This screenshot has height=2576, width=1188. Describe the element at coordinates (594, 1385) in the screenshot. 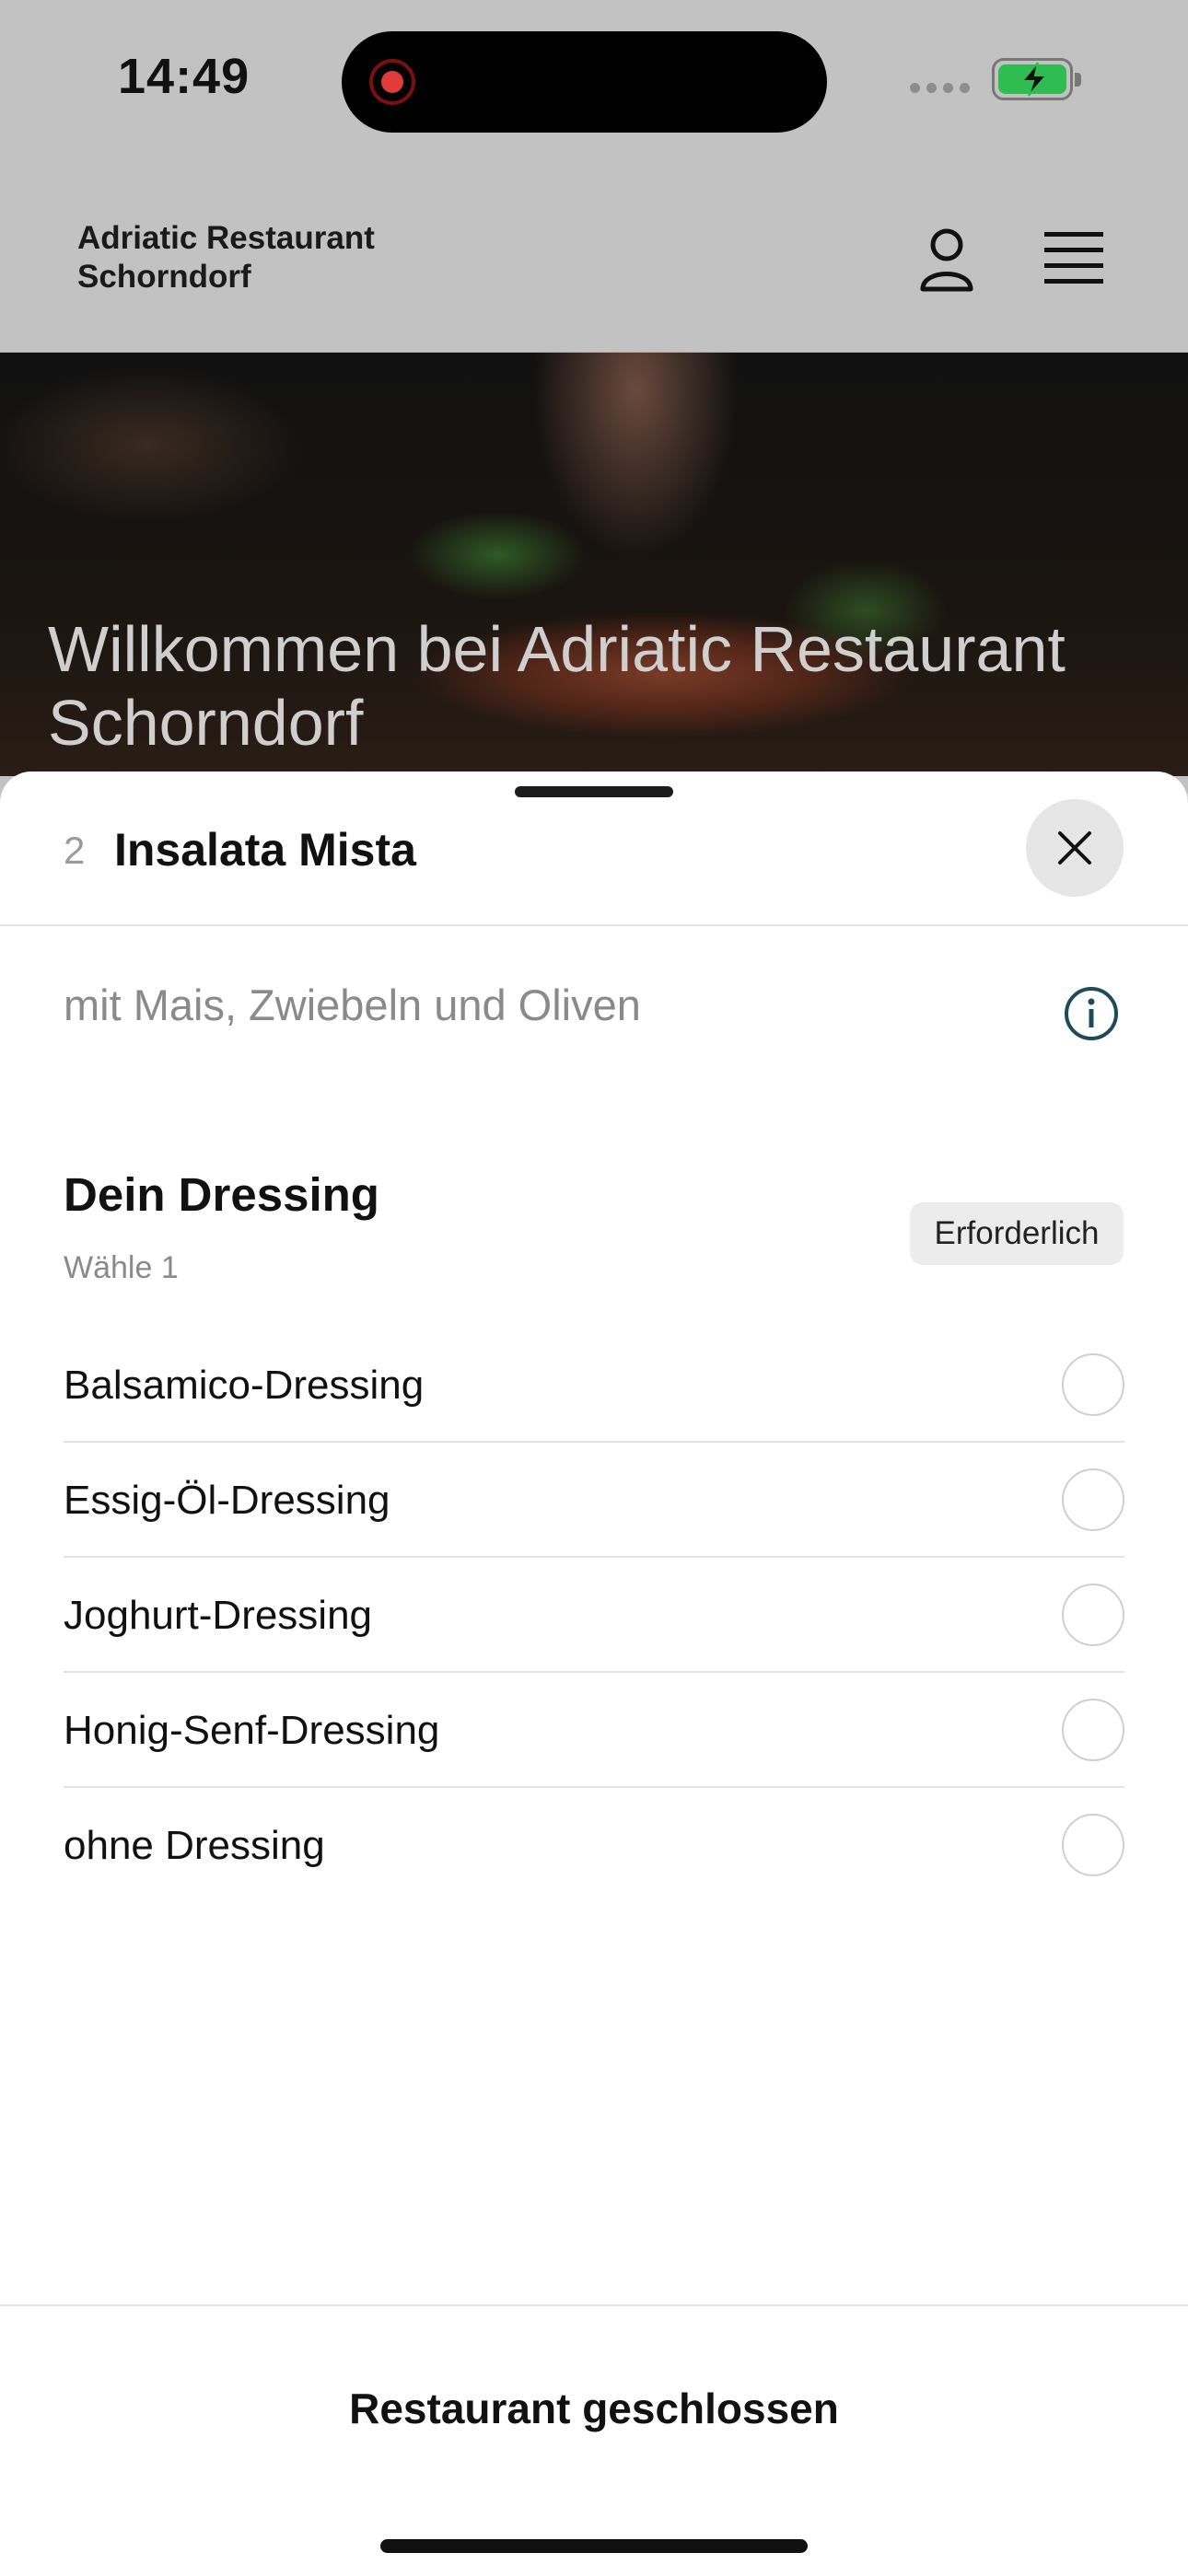

I see `option-balsamico-dressing: Balsamico-Dressing` at that location.